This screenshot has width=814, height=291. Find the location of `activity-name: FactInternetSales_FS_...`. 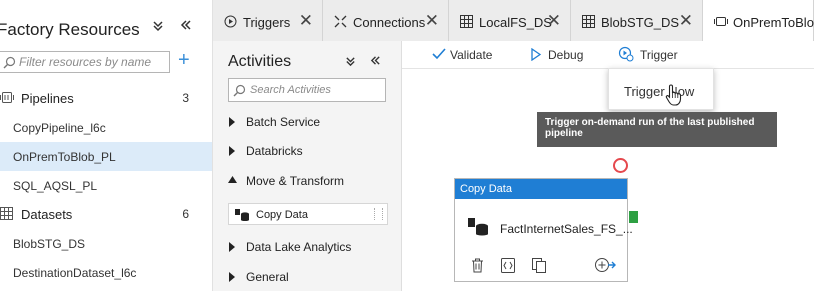

activity-name: FactInternetSales_FS_... is located at coordinates (566, 229).